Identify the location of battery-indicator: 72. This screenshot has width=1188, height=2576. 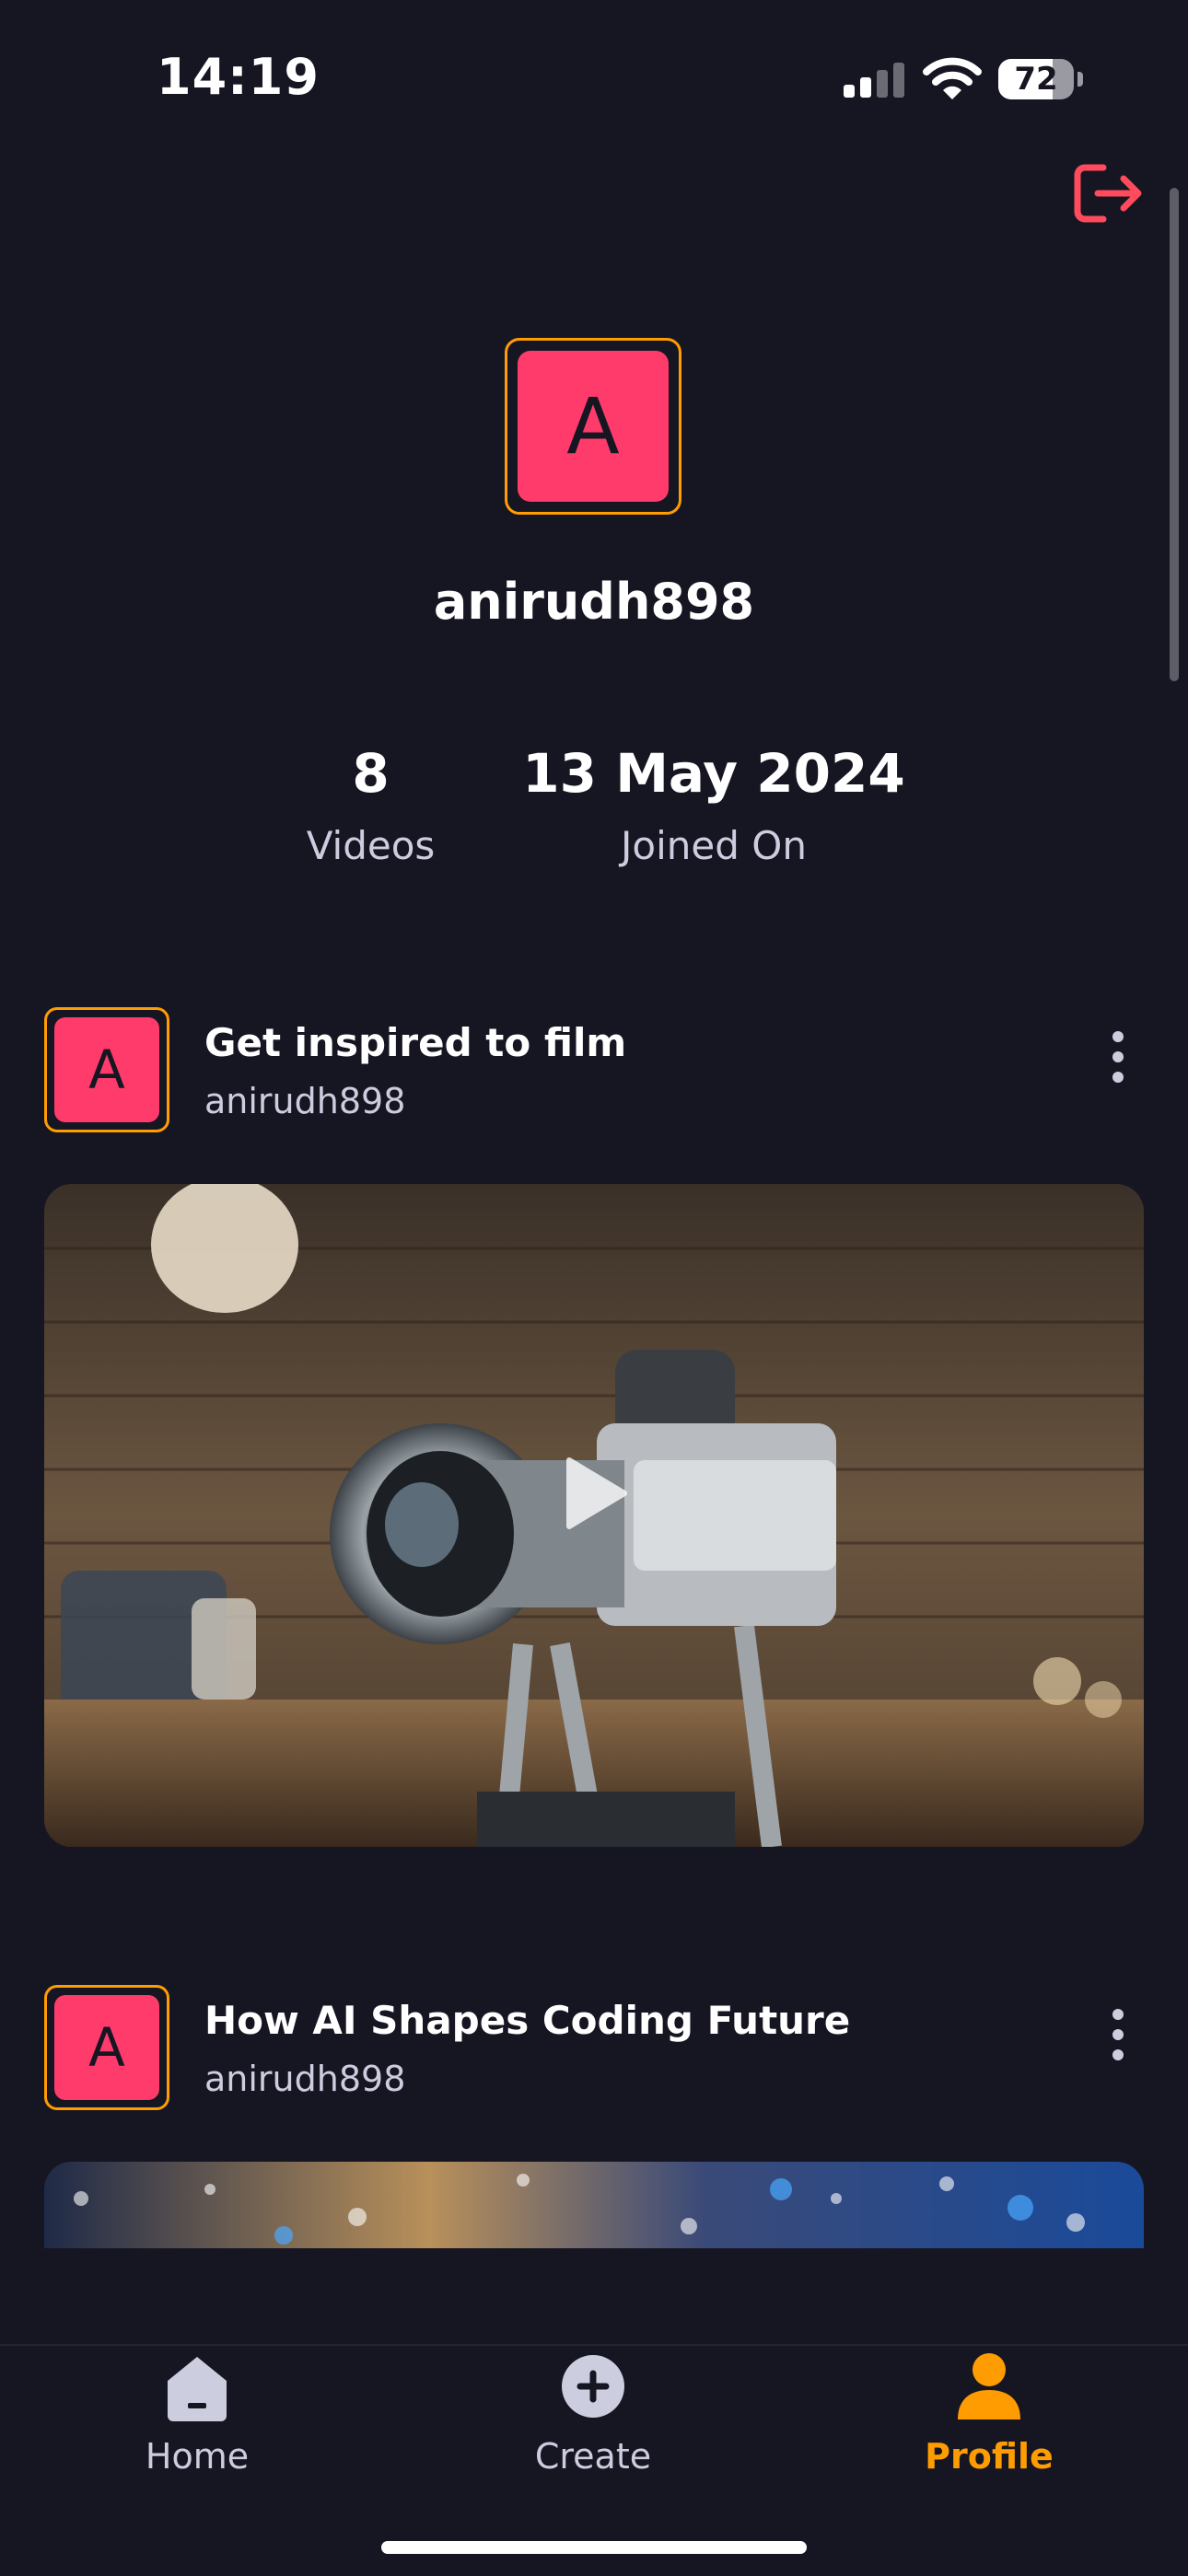
(1040, 79).